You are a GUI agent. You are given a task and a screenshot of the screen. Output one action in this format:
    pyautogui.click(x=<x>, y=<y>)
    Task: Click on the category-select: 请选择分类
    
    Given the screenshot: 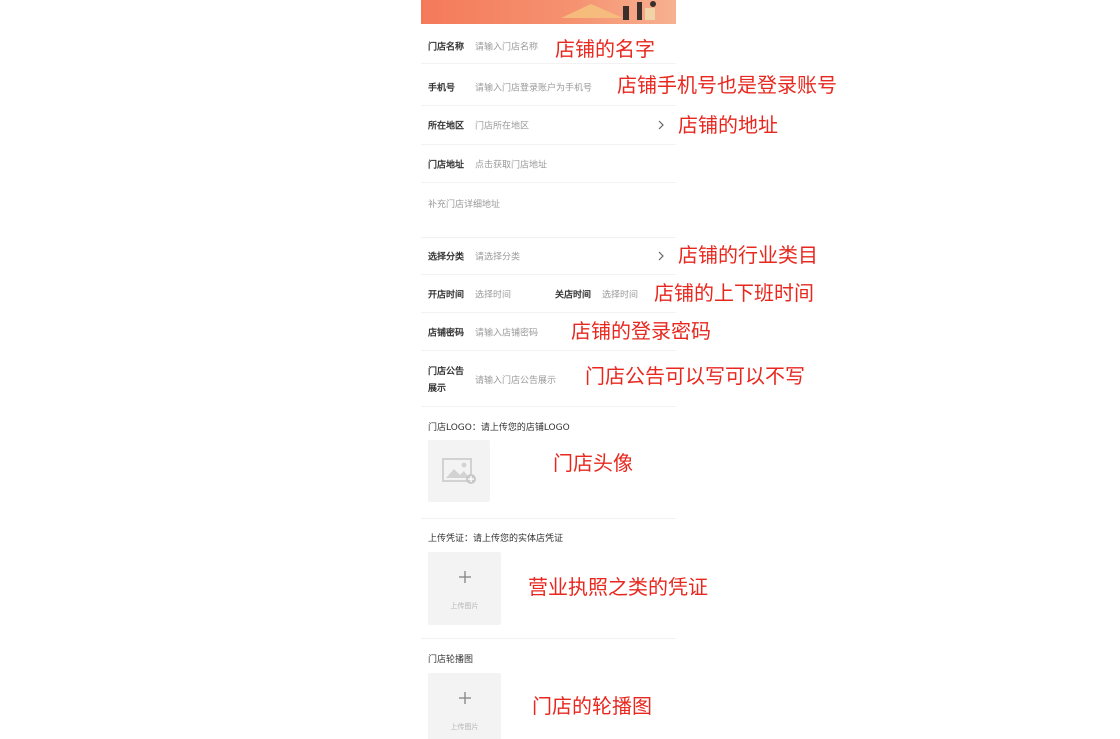 What is the action you would take?
    pyautogui.click(x=497, y=255)
    